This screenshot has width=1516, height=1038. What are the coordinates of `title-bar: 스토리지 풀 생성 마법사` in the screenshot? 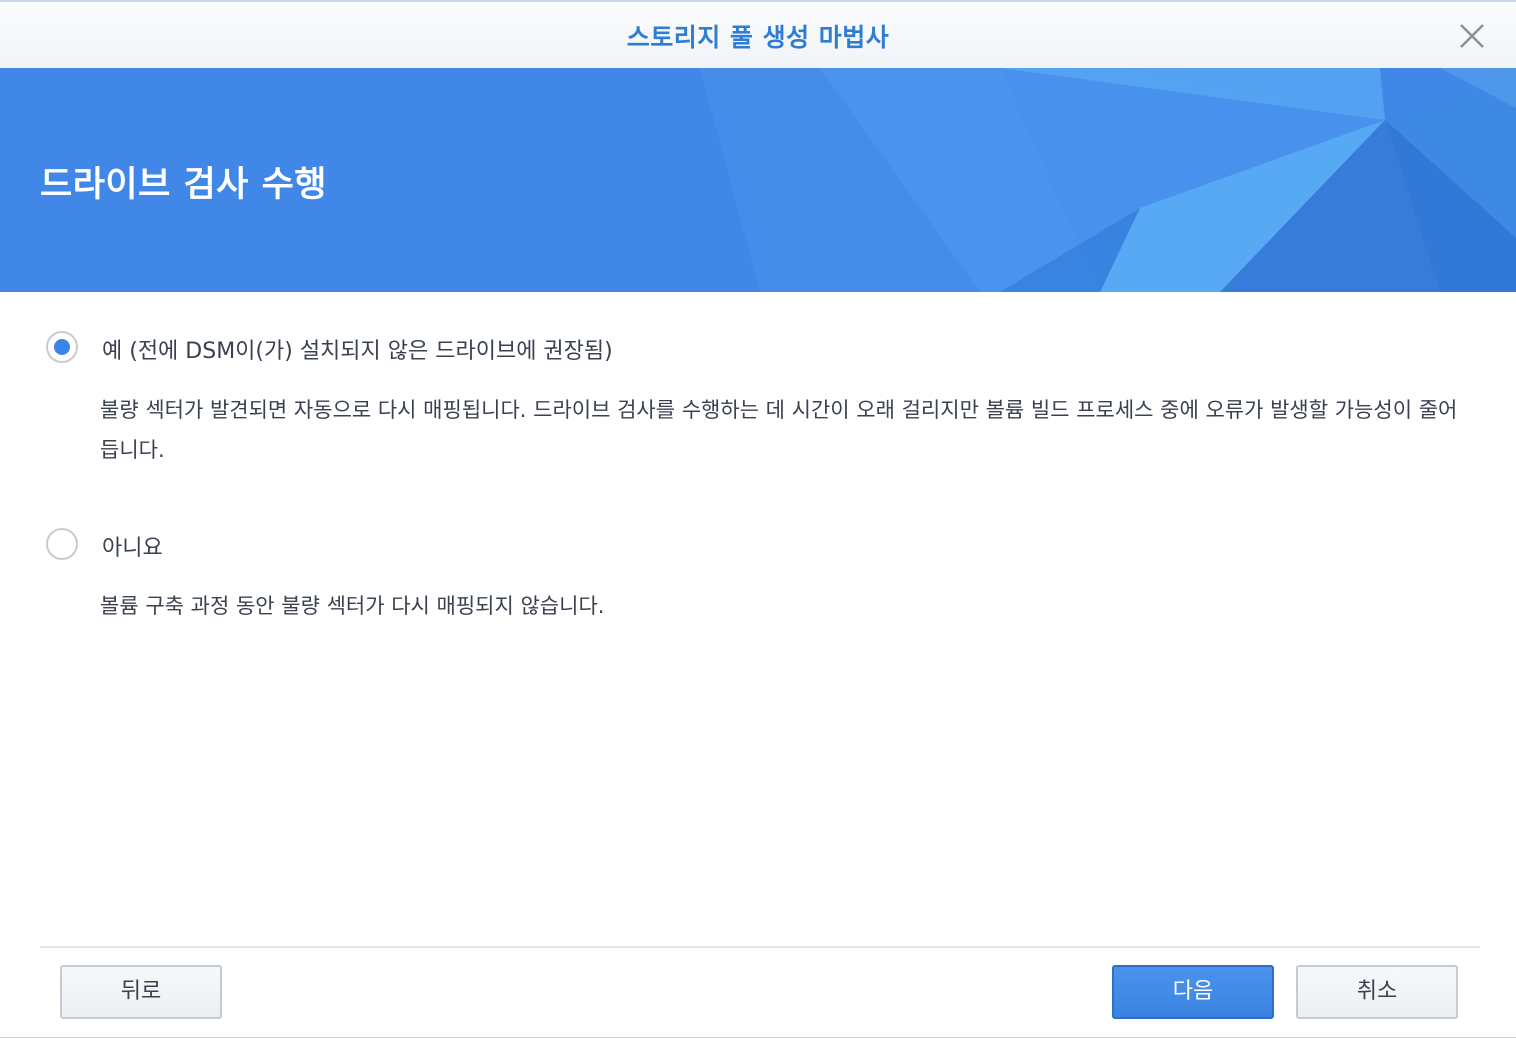 It's located at (758, 35).